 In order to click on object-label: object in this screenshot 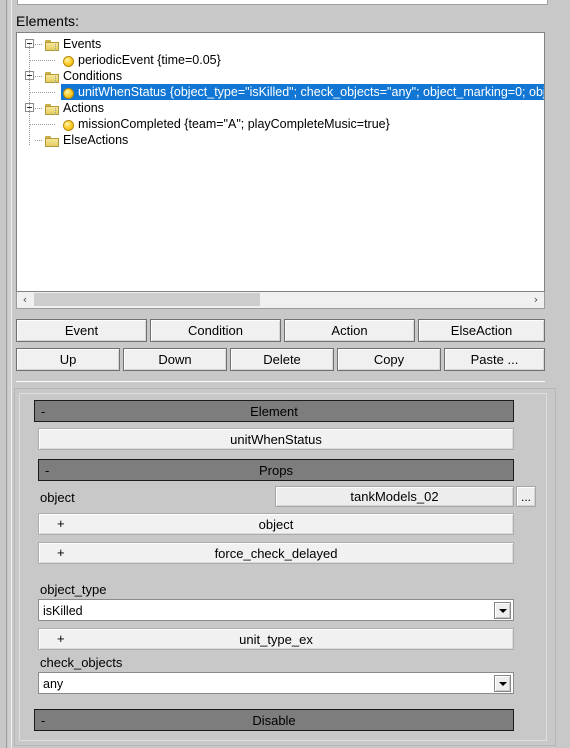, I will do `click(57, 497)`.